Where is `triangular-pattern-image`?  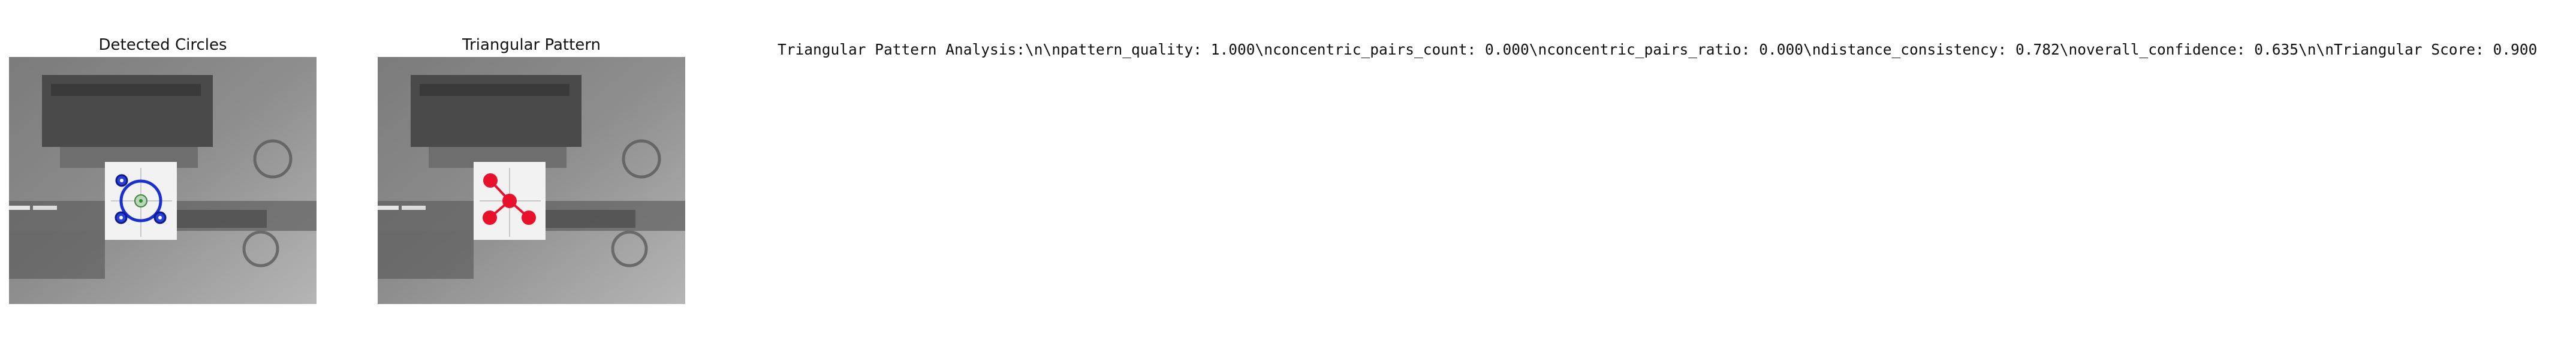
triangular-pattern-image is located at coordinates (531, 180).